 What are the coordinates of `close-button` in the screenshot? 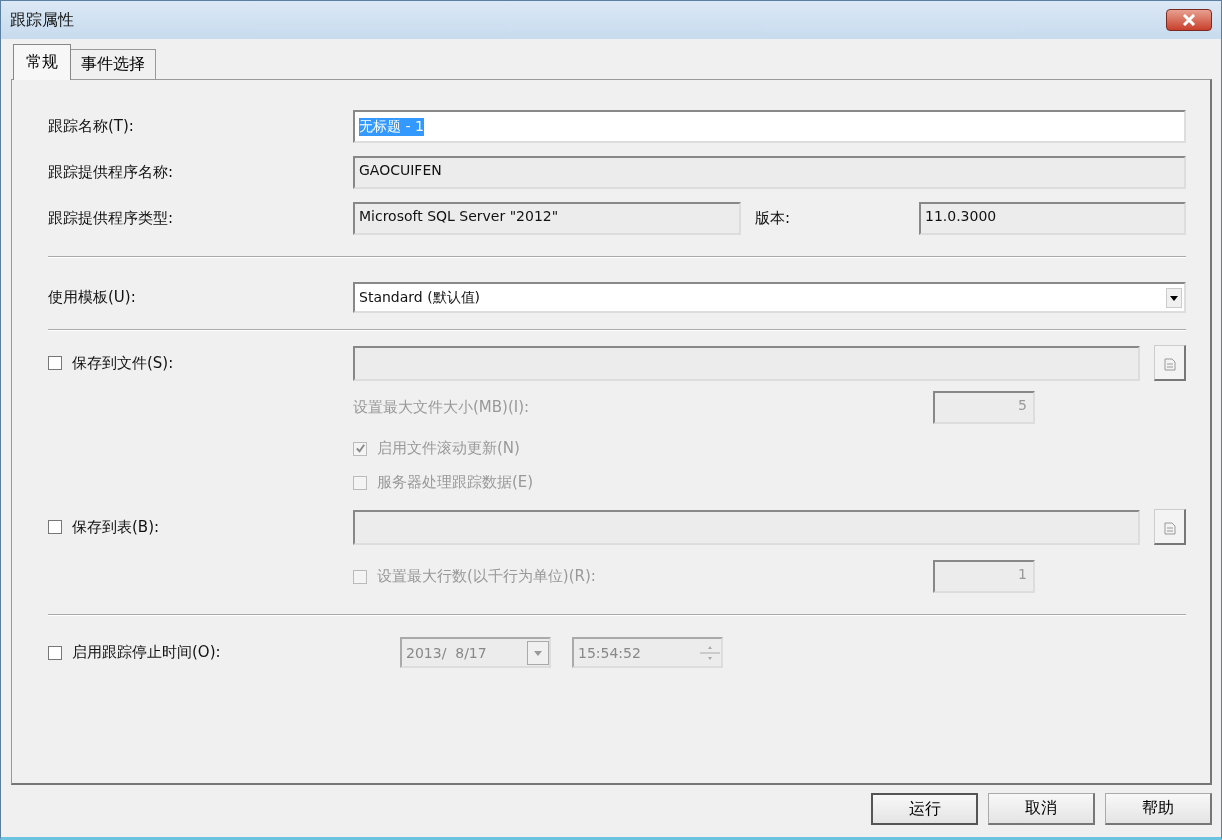 It's located at (1189, 20).